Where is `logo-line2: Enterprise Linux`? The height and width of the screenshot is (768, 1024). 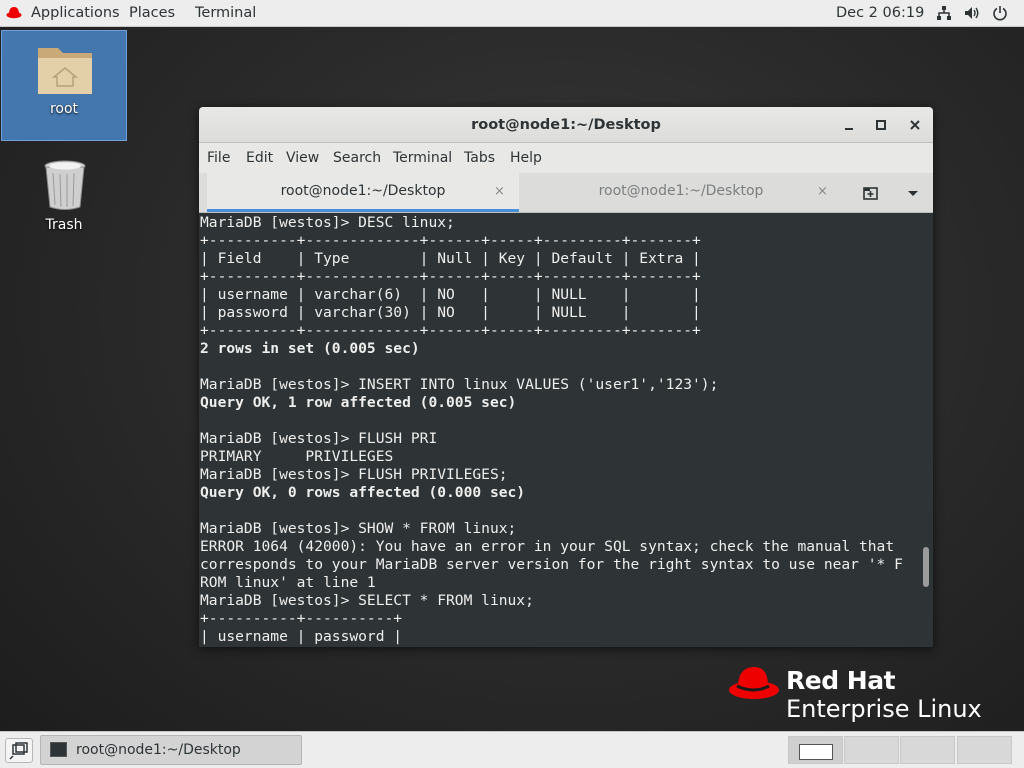 logo-line2: Enterprise Linux is located at coordinates (884, 709).